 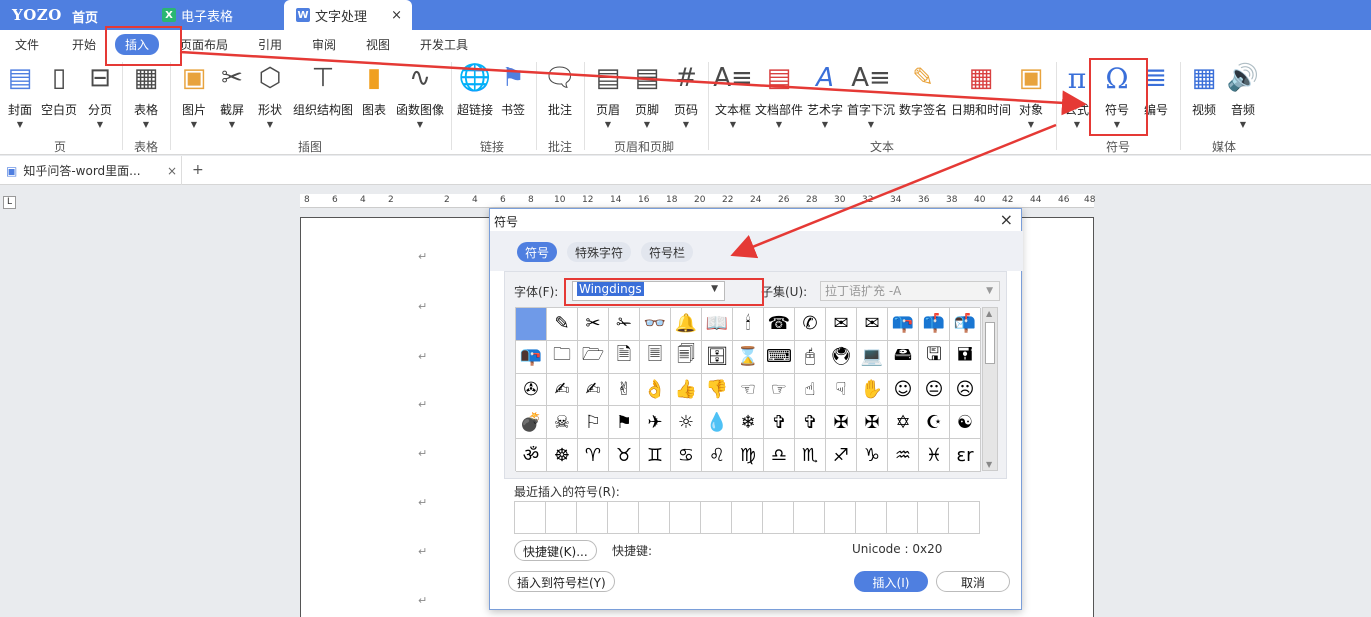 I want to click on symbol-cell: ✆, so click(x=810, y=324).